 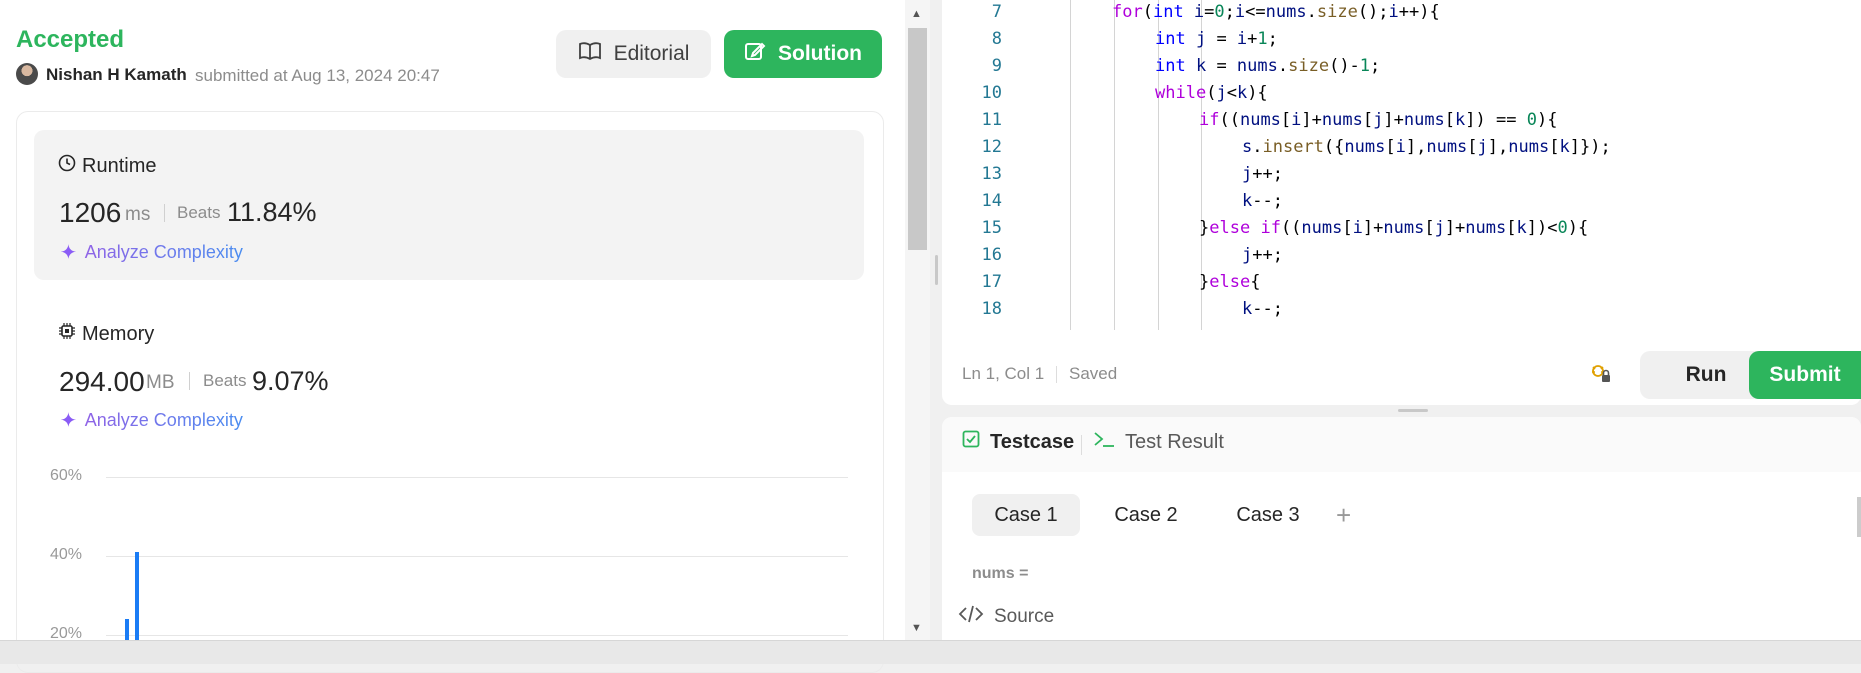 What do you see at coordinates (67, 334) in the screenshot?
I see `chip-icon` at bounding box center [67, 334].